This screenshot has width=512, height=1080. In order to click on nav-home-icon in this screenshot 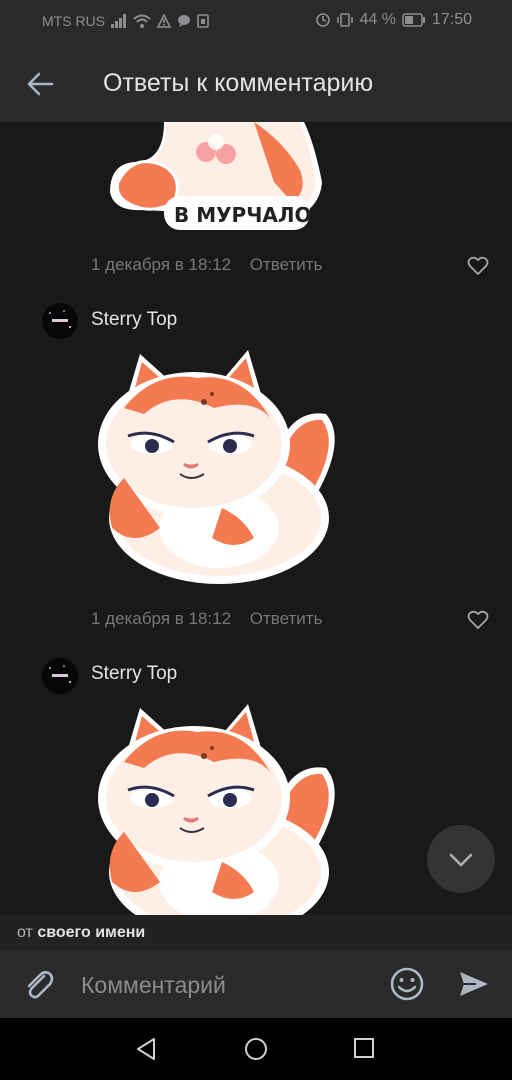, I will do `click(256, 1049)`.